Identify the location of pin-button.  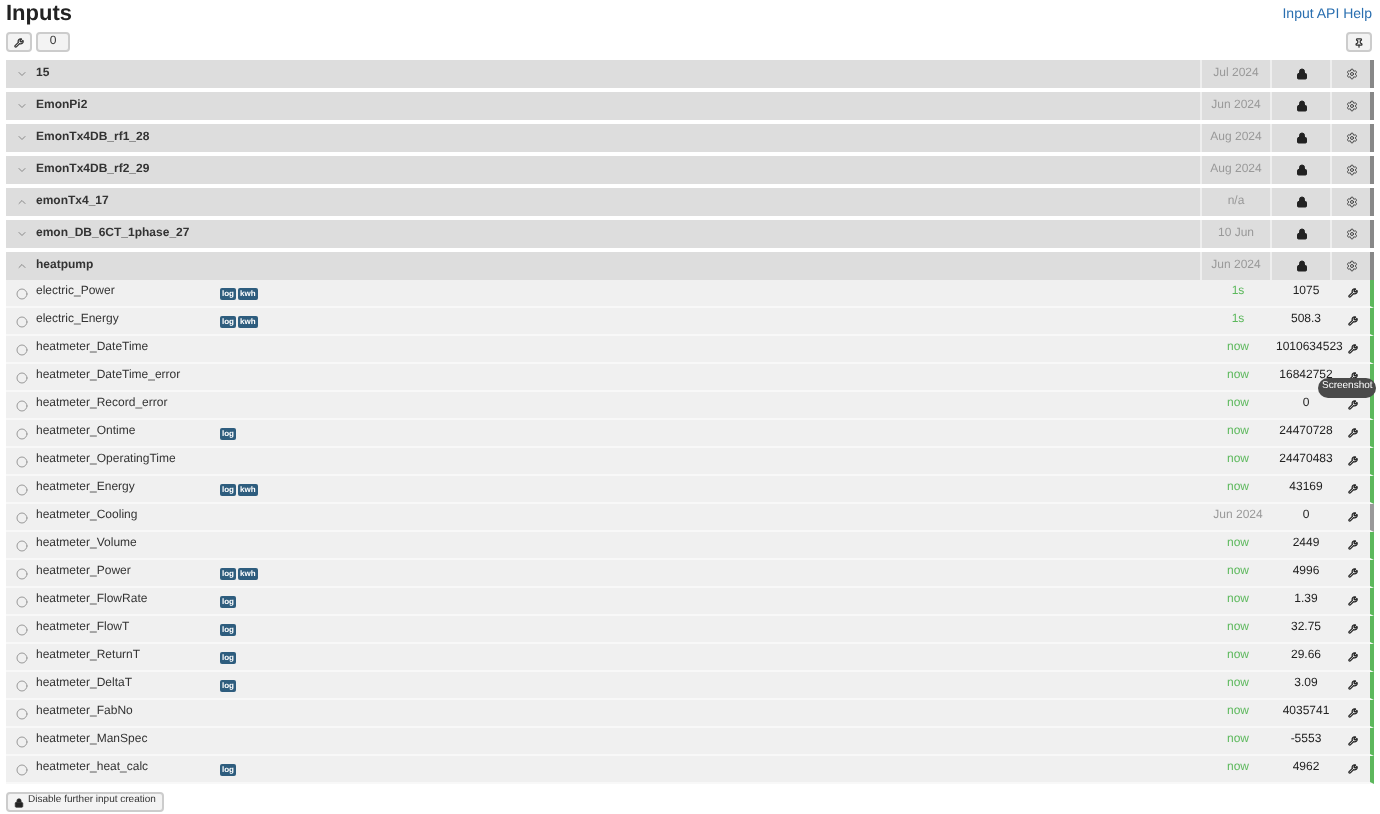
(1359, 42).